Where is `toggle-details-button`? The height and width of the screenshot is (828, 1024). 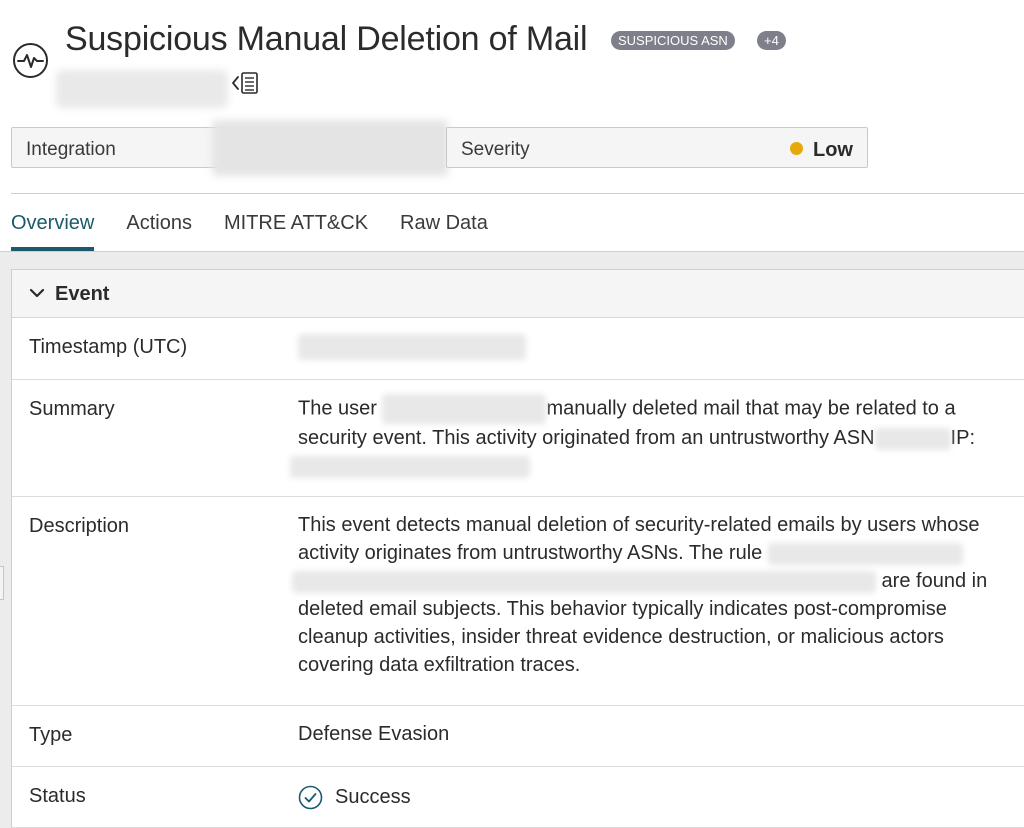 toggle-details-button is located at coordinates (246, 83).